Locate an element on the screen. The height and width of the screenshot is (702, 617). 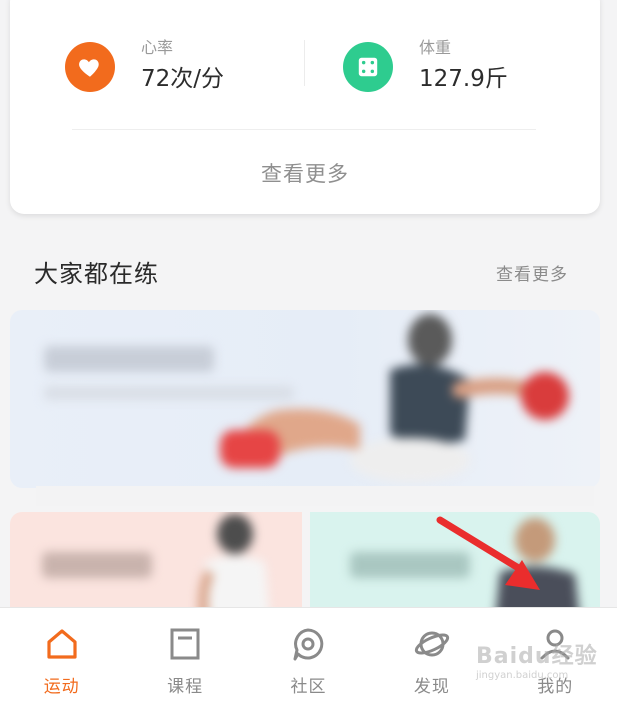
section-more-link: 查看更多 is located at coordinates (532, 272).